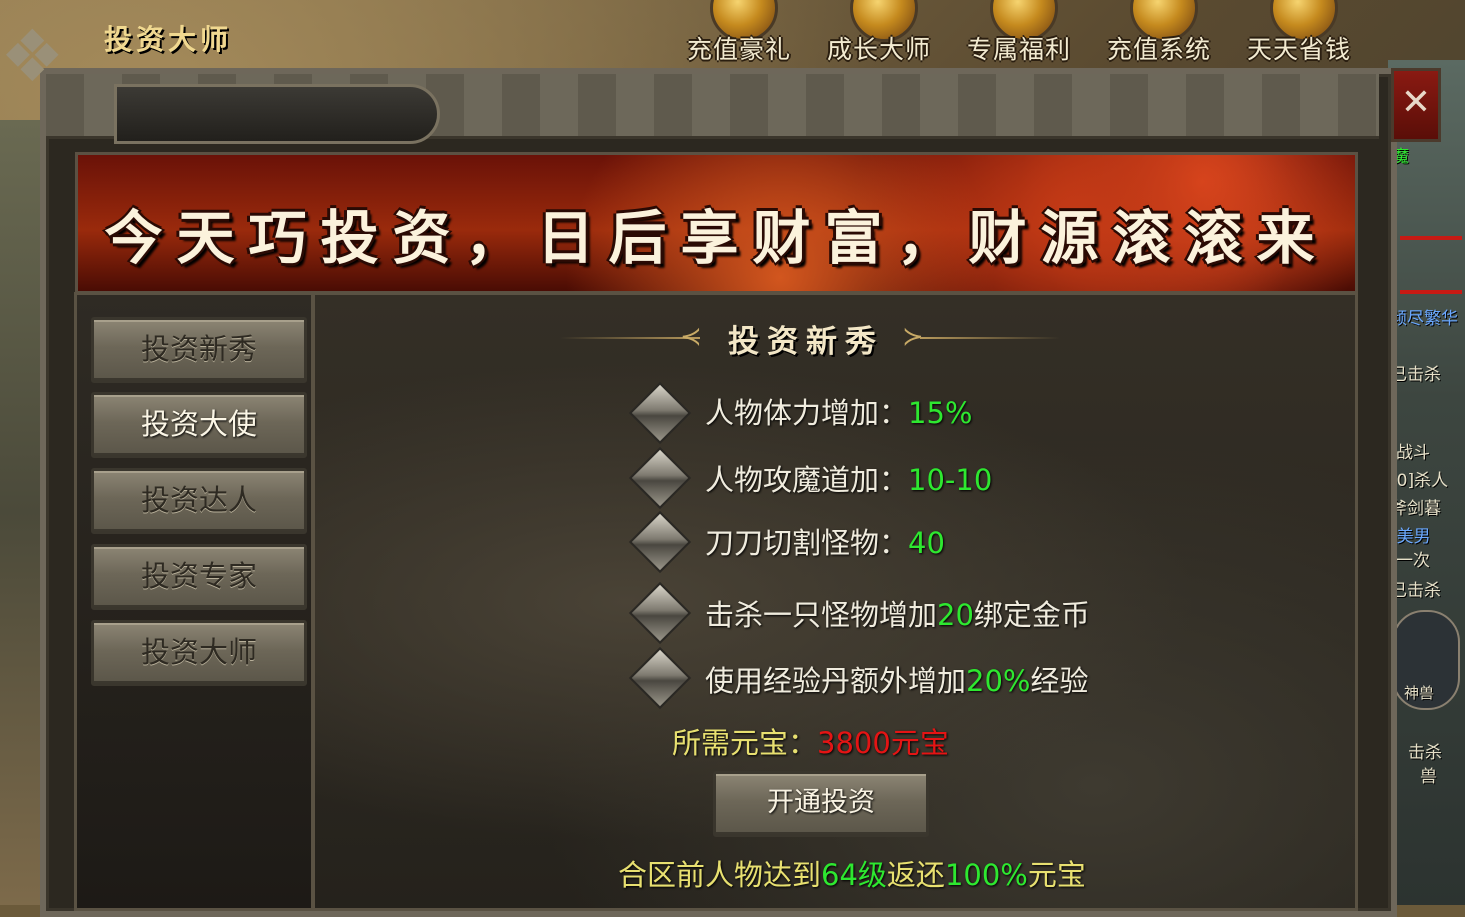 The image size is (1465, 917). I want to click on side-label-once: 一次, so click(1413, 561).